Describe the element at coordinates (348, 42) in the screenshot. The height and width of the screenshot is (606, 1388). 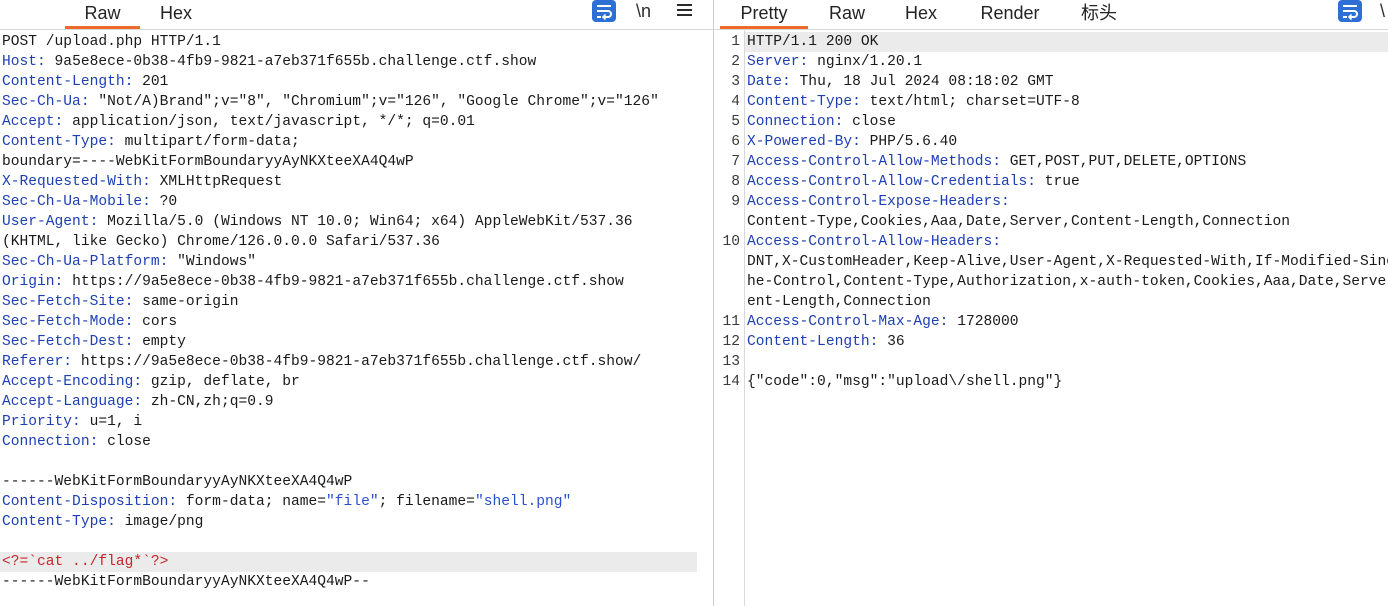
I see `request-editor-line: POST /upload.php HTTP/1.1` at that location.